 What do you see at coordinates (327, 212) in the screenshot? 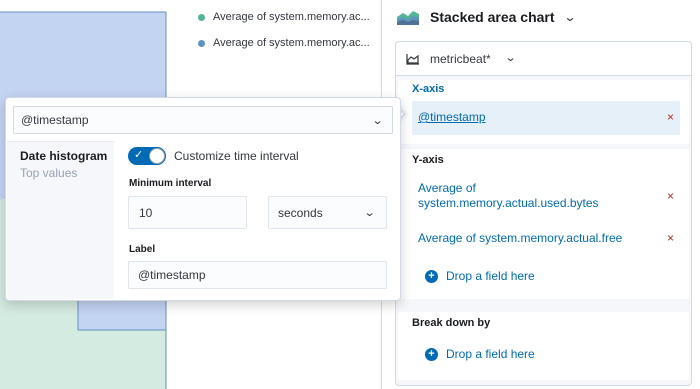
I see `interval-unit-select: seconds ⌄` at bounding box center [327, 212].